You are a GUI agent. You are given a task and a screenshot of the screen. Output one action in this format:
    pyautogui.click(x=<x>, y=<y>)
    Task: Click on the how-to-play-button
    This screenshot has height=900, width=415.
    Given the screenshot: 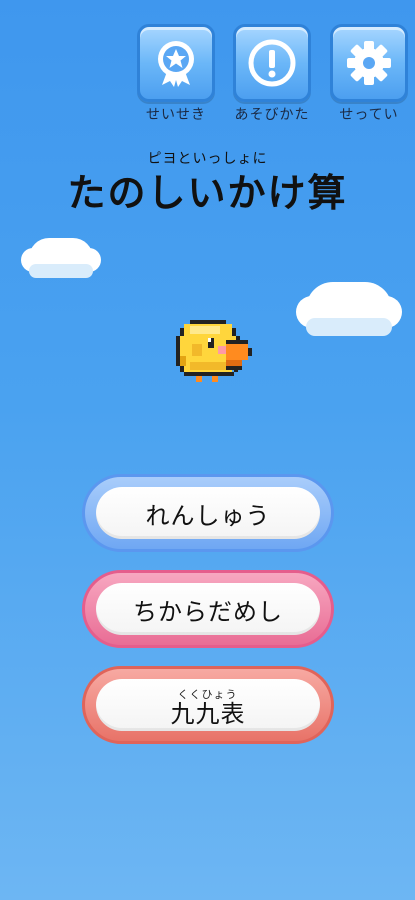 What is the action you would take?
    pyautogui.click(x=272, y=63)
    